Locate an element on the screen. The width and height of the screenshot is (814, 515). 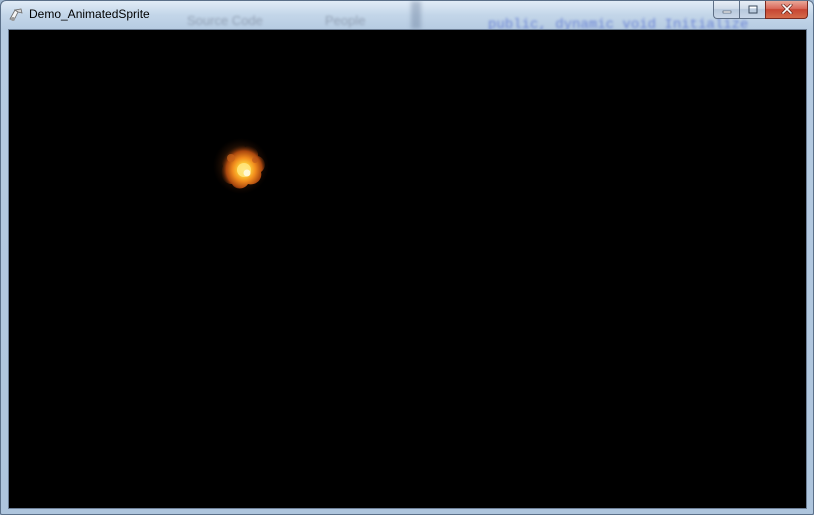
title-bar: Demo_AnimatedSprite is located at coordinates (407, 15).